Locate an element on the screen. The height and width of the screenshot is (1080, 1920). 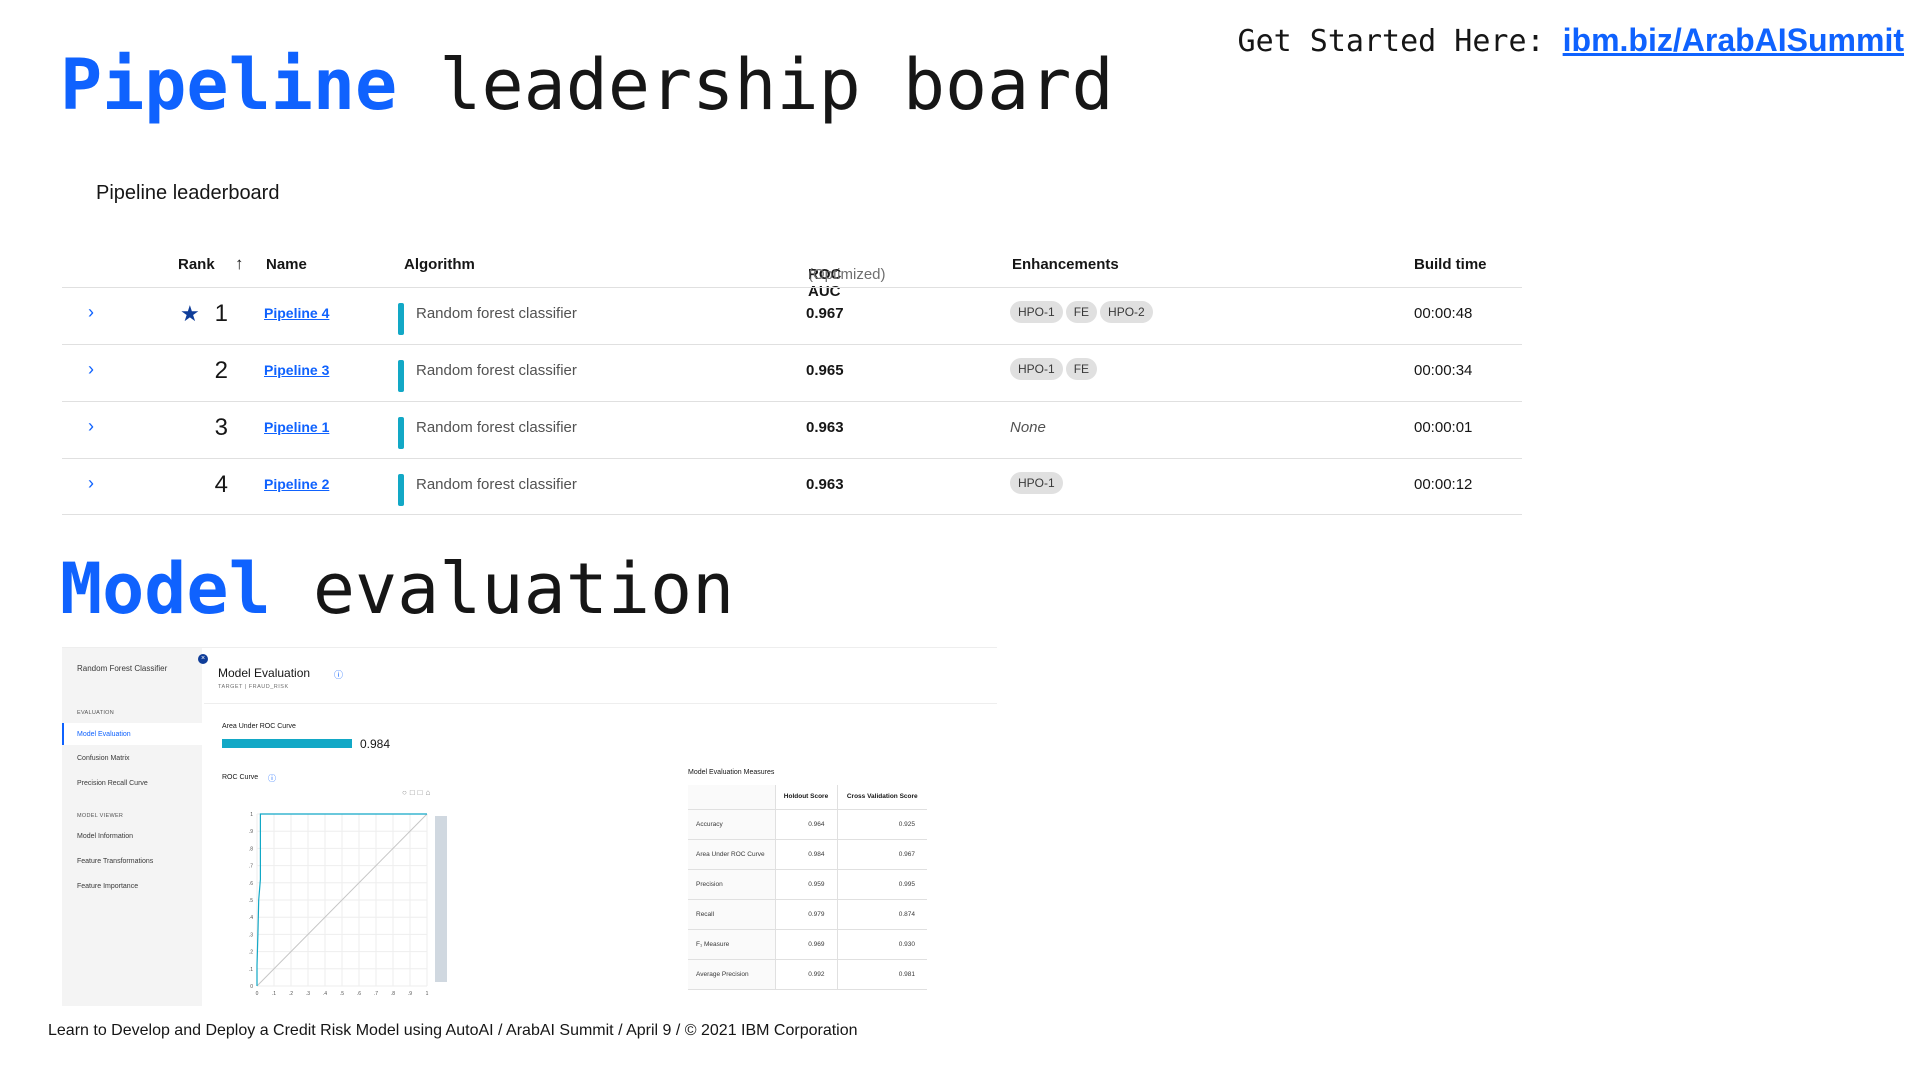
close-icon: × is located at coordinates (203, 659).